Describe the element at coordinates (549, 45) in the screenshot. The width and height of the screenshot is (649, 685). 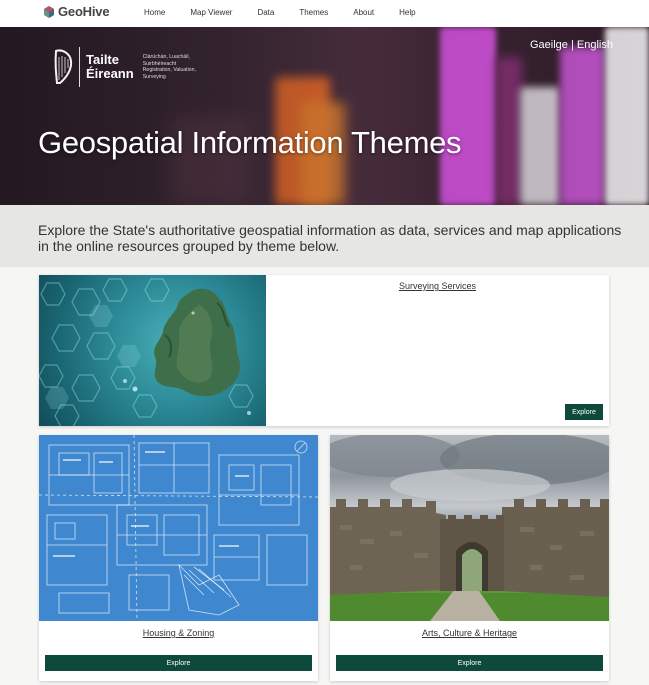
I see `lang-irish-link: Gaeilge` at that location.